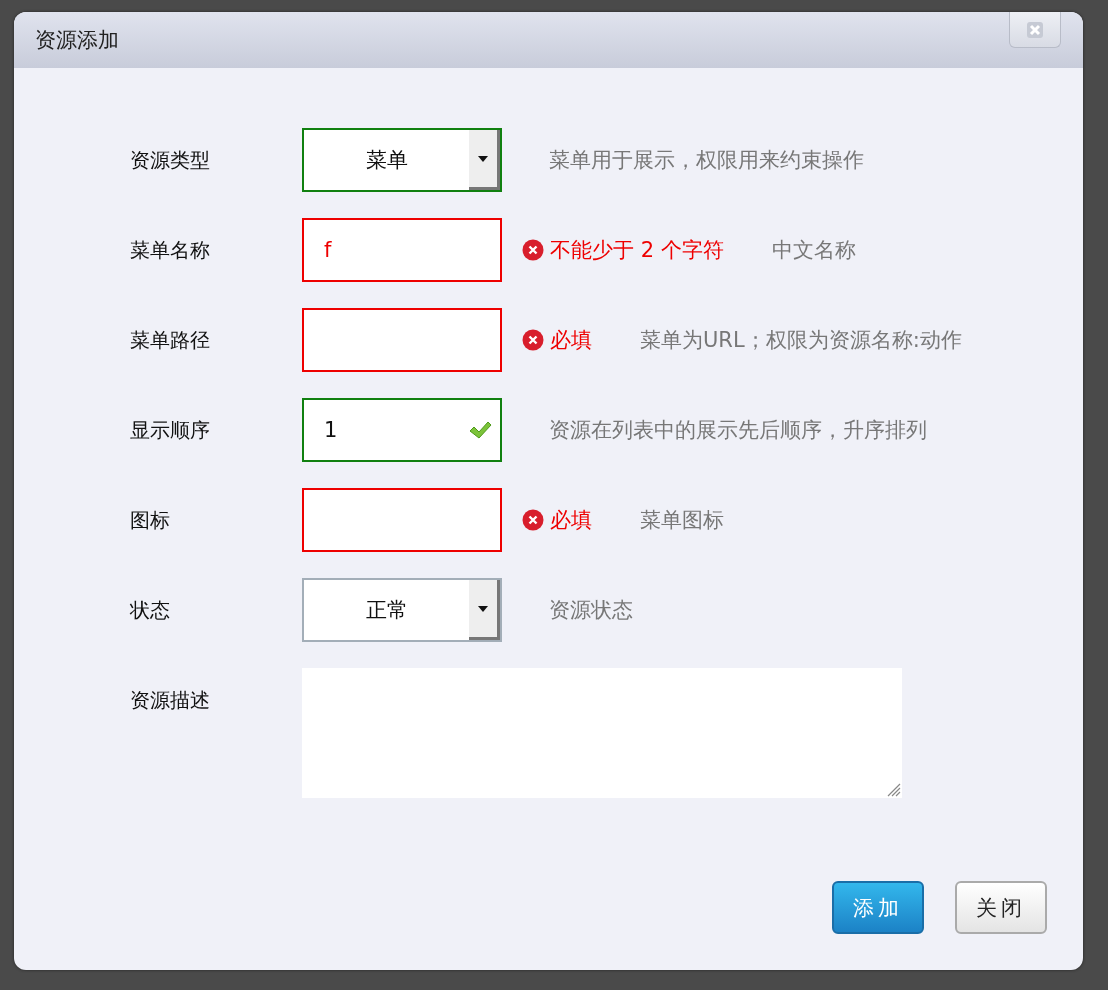 This screenshot has height=990, width=1108. Describe the element at coordinates (738, 430) in the screenshot. I see `field-hint: 资源在列表中的展示先后顺序，升序排列` at that location.